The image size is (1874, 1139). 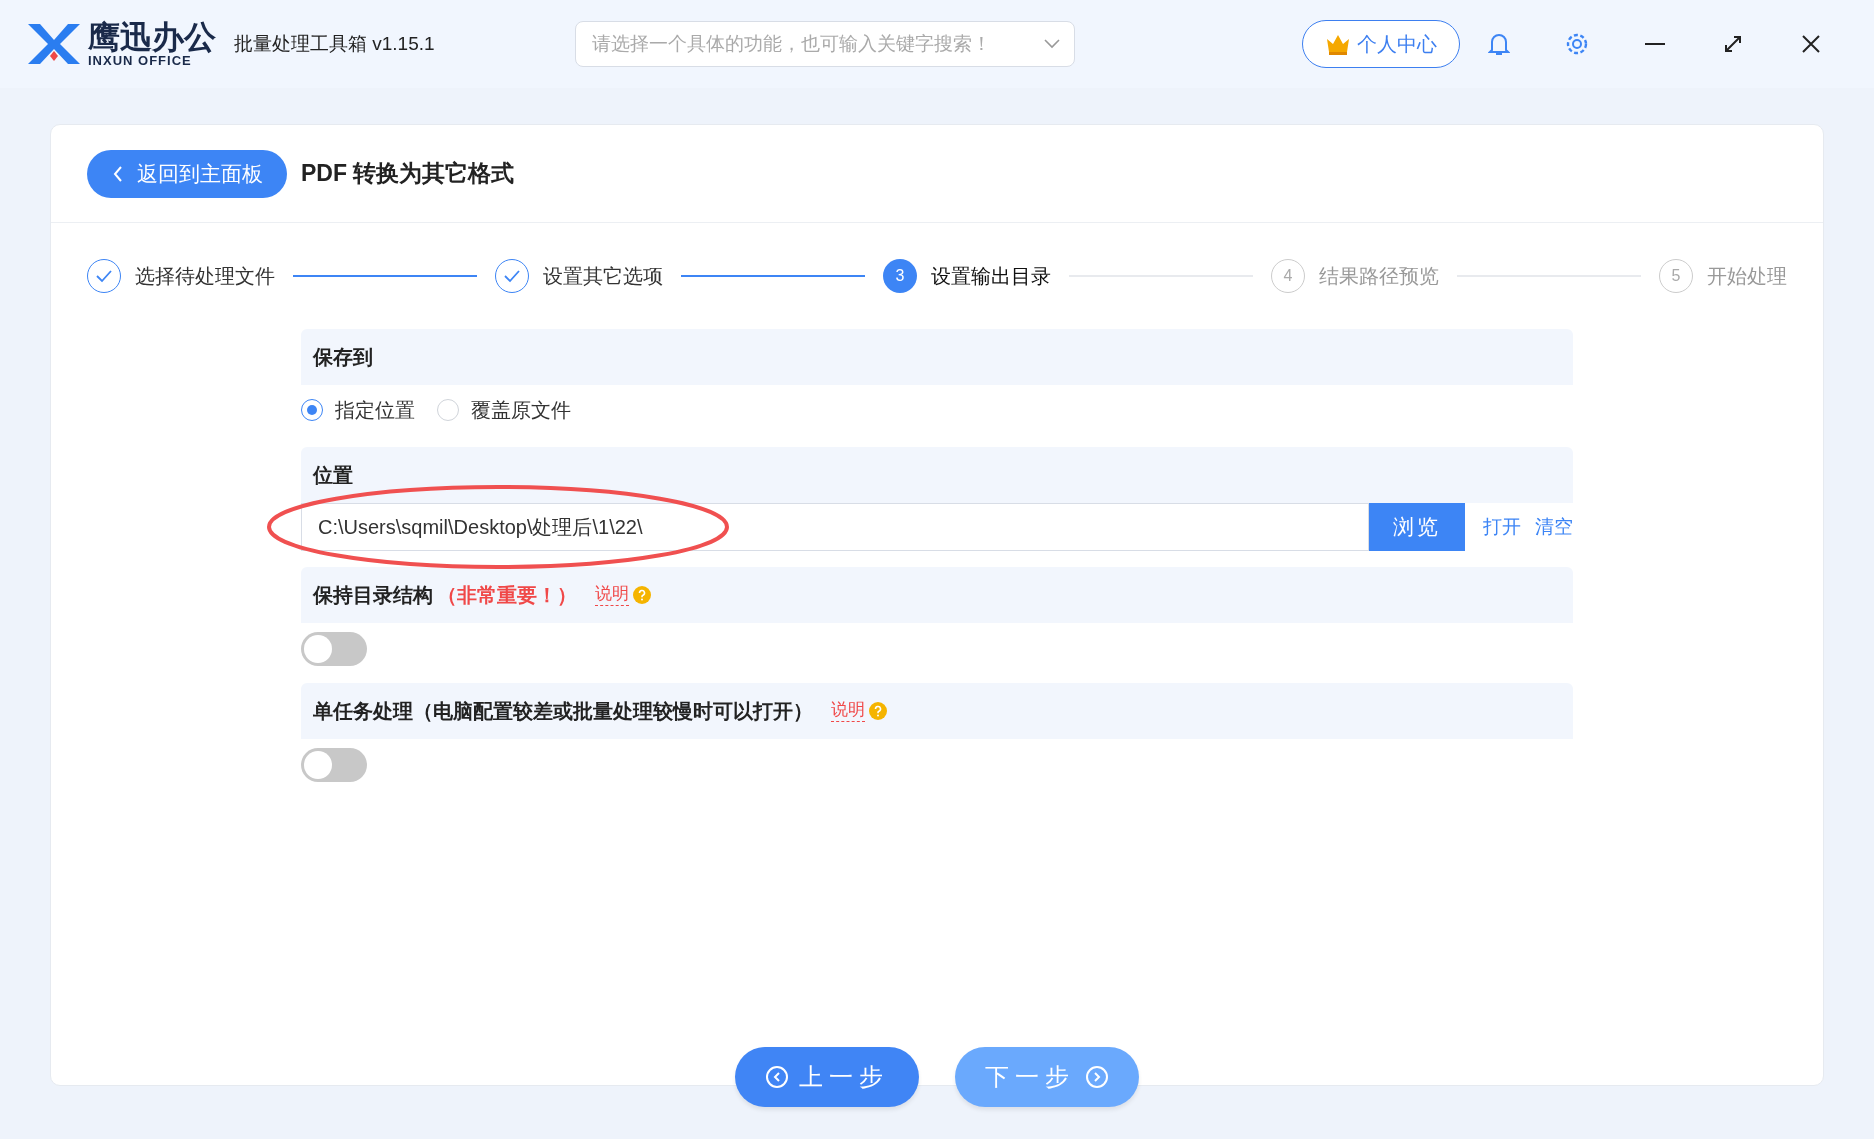 What do you see at coordinates (504, 410) in the screenshot?
I see `radio-option: 覆盖原文件` at bounding box center [504, 410].